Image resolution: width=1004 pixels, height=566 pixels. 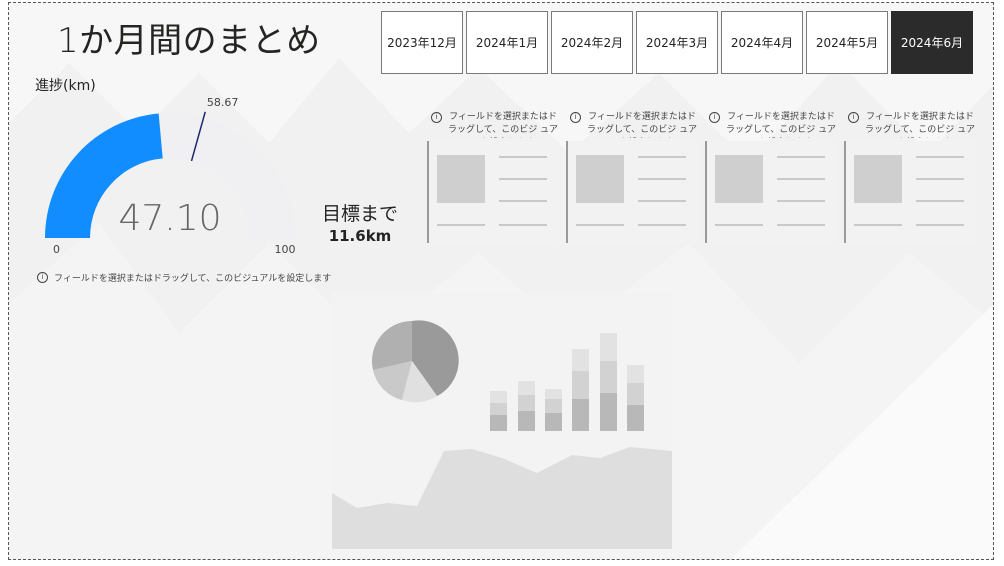 I want to click on progress-gauge: 58.67 47.10 0 100, so click(x=170, y=179).